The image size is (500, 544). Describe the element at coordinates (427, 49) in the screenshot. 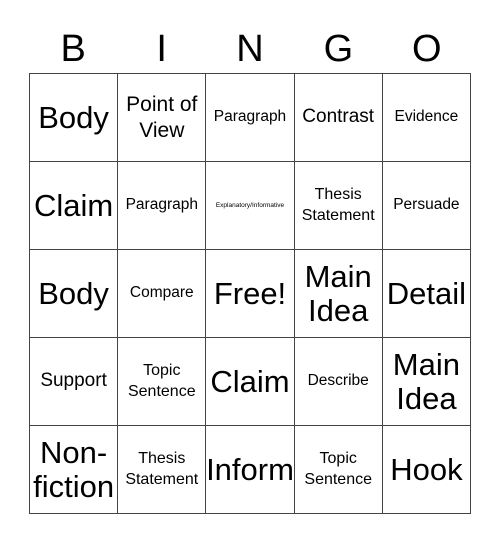

I see `header-letter-o: O` at that location.